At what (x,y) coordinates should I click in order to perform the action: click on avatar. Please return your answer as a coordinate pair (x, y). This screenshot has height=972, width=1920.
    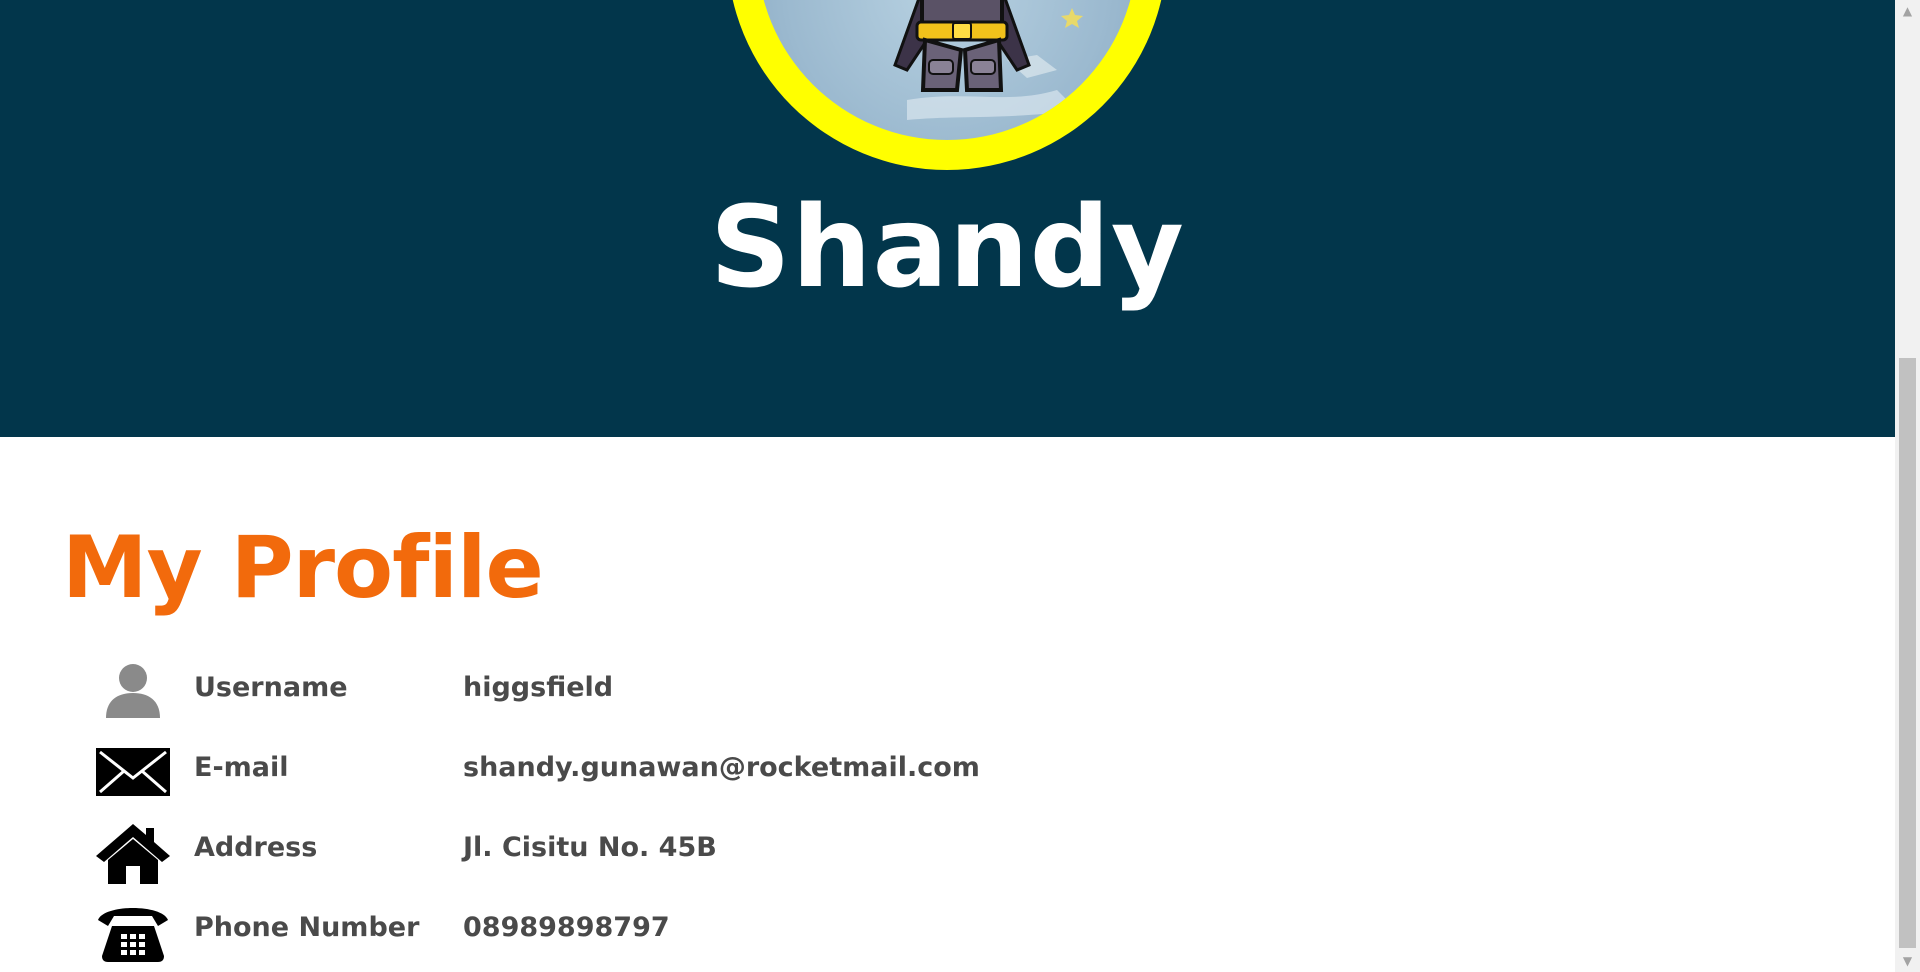
    Looking at the image, I should click on (947, 85).